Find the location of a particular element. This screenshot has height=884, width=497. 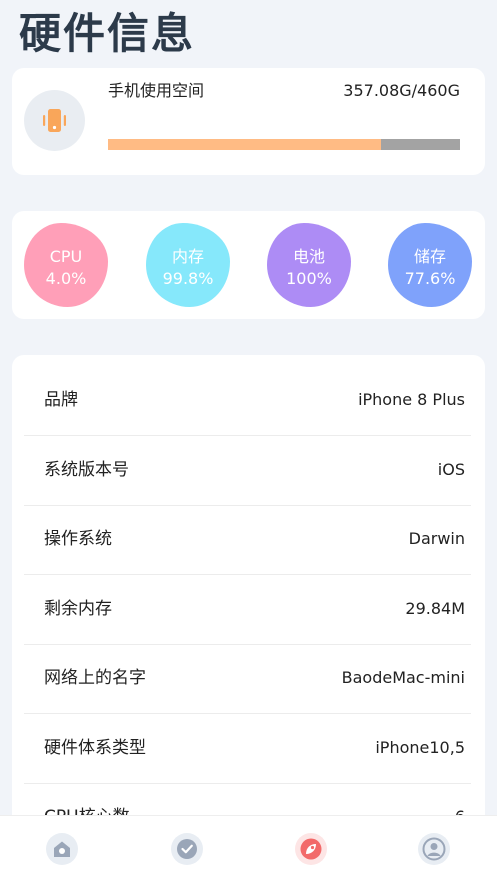

info-row-free-memory: 剩余内存 29.84M is located at coordinates (247, 610).